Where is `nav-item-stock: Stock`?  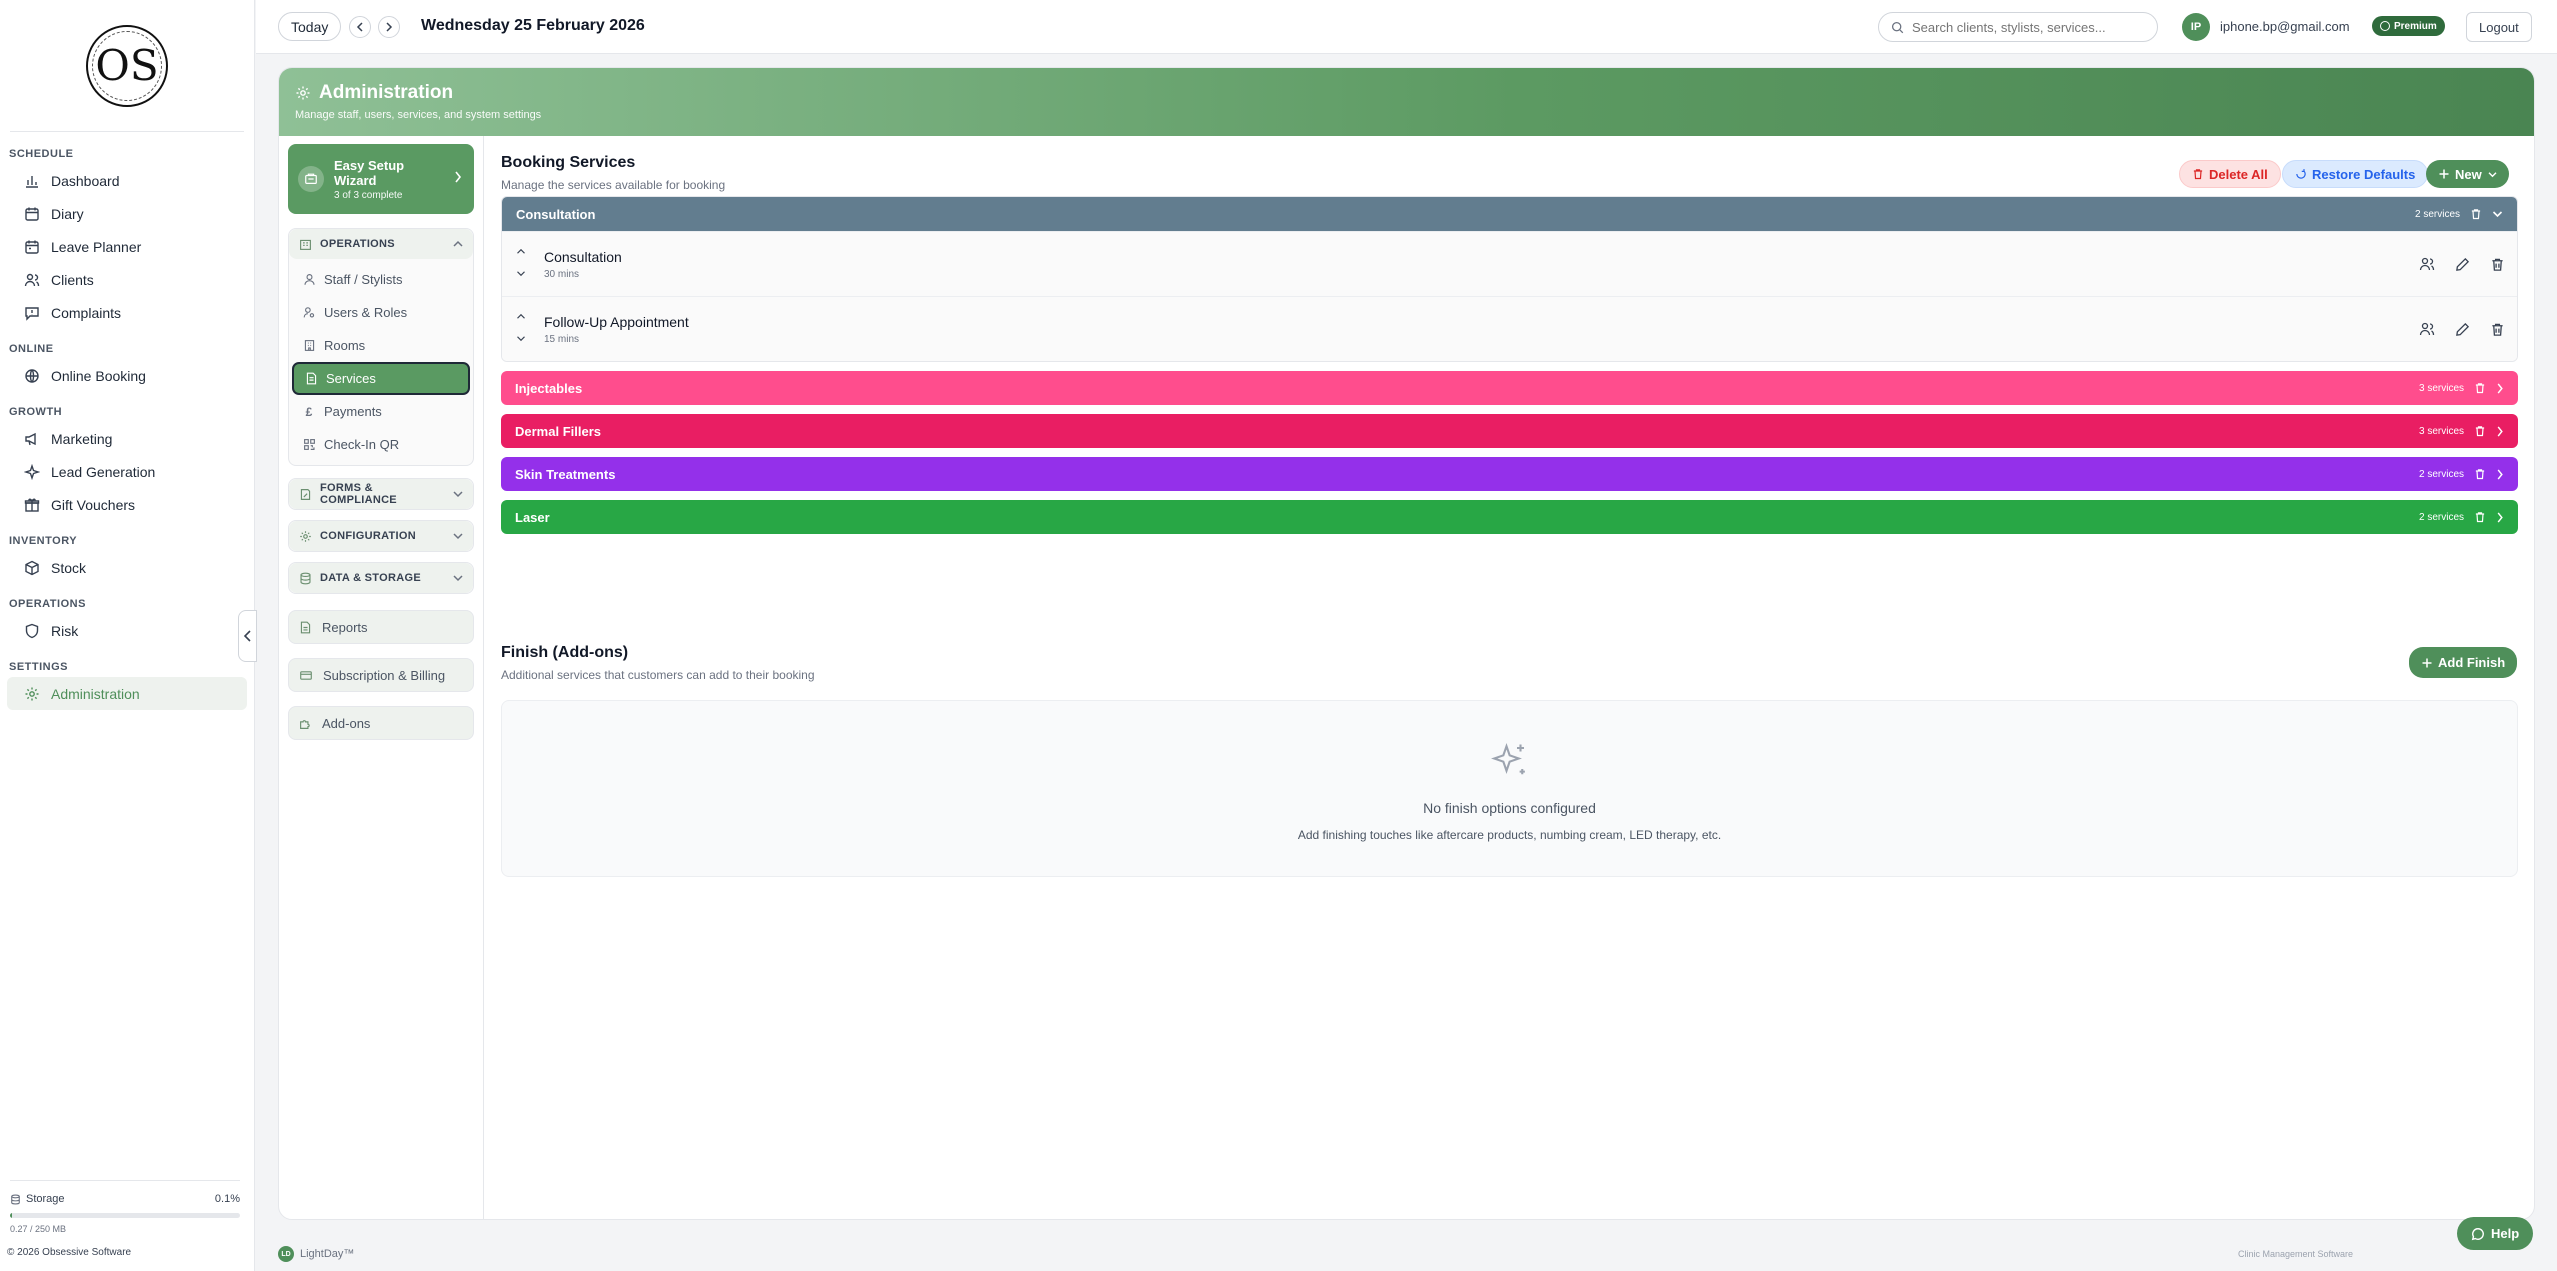
nav-item-stock: Stock is located at coordinates (127, 567).